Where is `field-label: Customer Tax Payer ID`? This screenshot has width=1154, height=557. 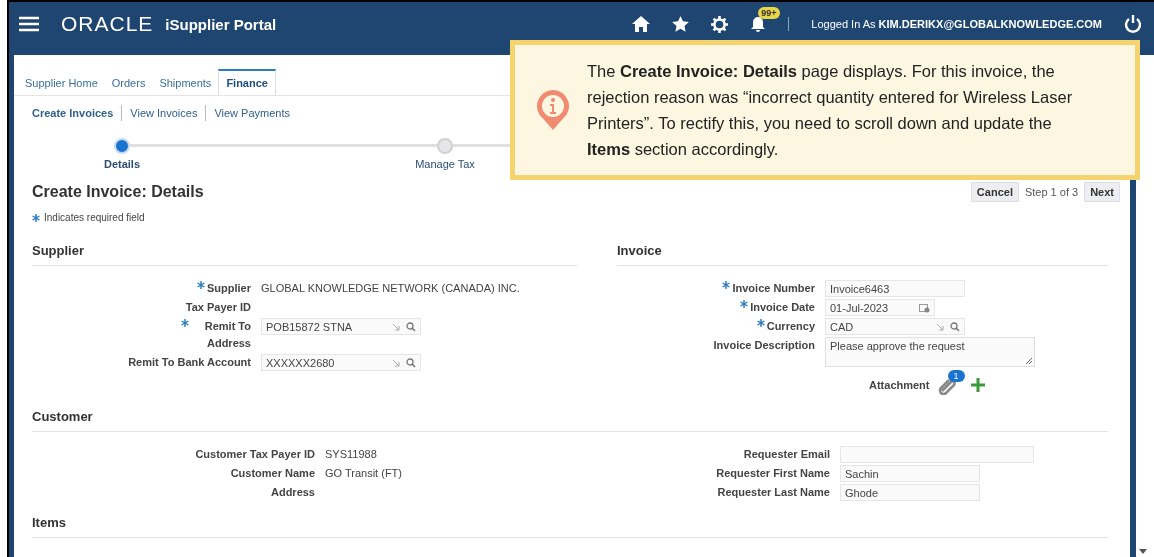 field-label: Customer Tax Payer ID is located at coordinates (255, 454).